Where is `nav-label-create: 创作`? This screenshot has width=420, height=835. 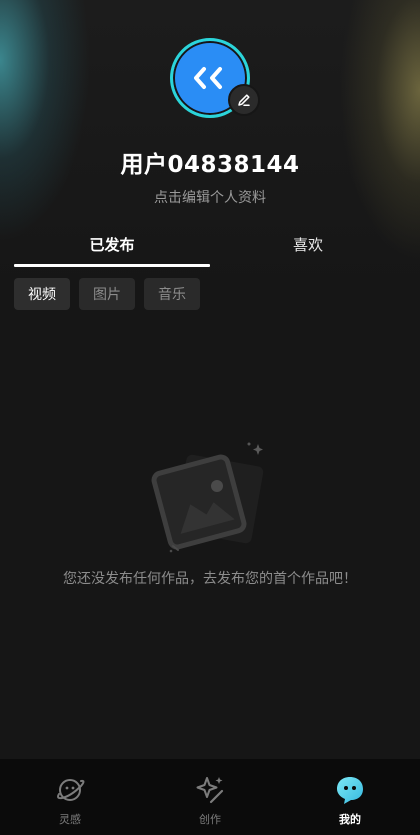 nav-label-create: 创作 is located at coordinates (210, 819).